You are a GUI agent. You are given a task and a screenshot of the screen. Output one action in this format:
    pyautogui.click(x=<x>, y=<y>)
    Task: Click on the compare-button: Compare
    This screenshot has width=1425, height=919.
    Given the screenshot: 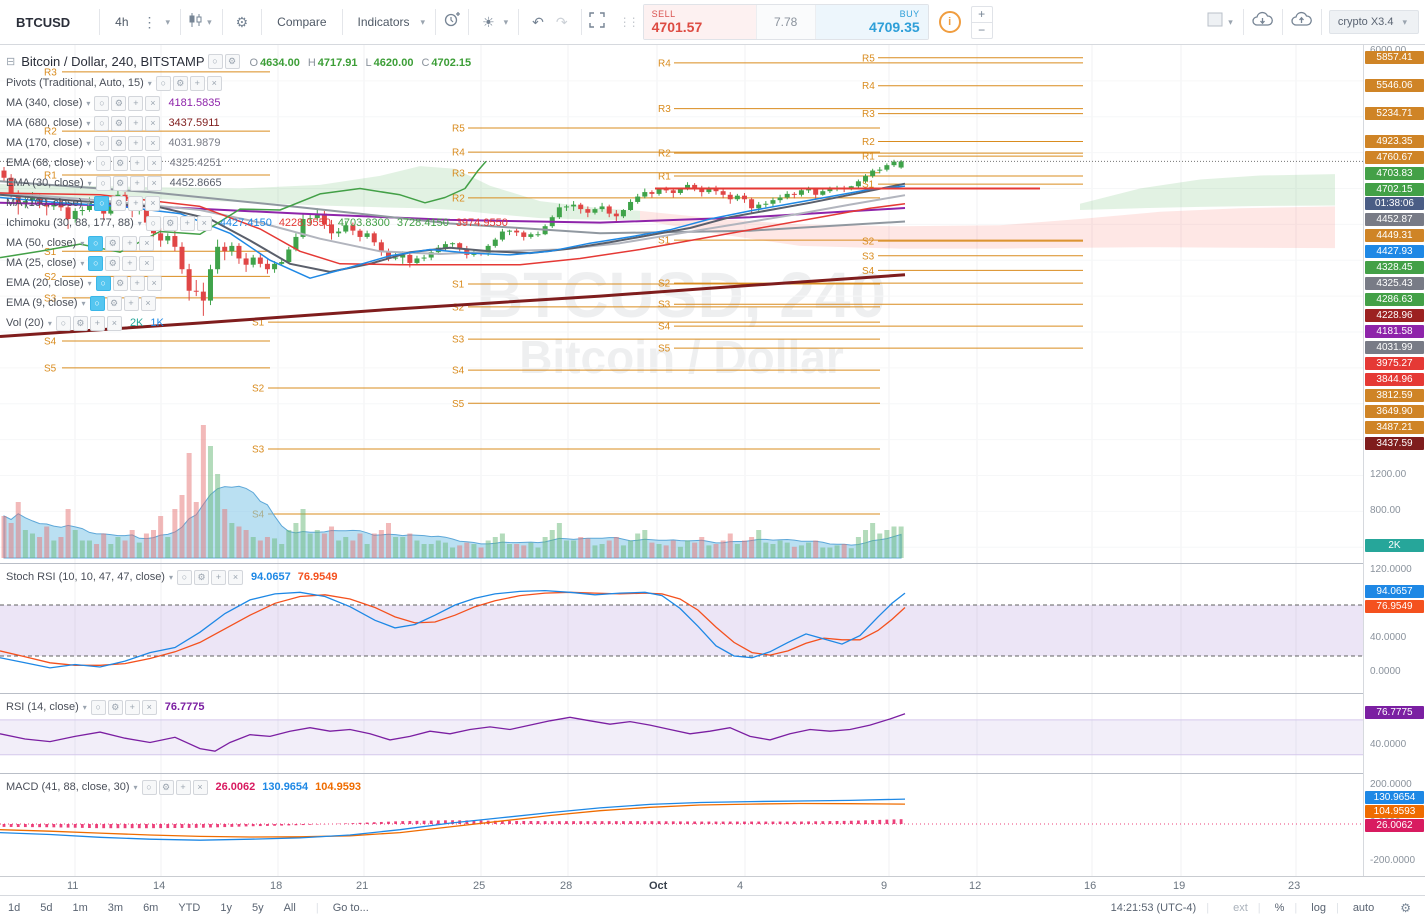 What is the action you would take?
    pyautogui.click(x=301, y=22)
    